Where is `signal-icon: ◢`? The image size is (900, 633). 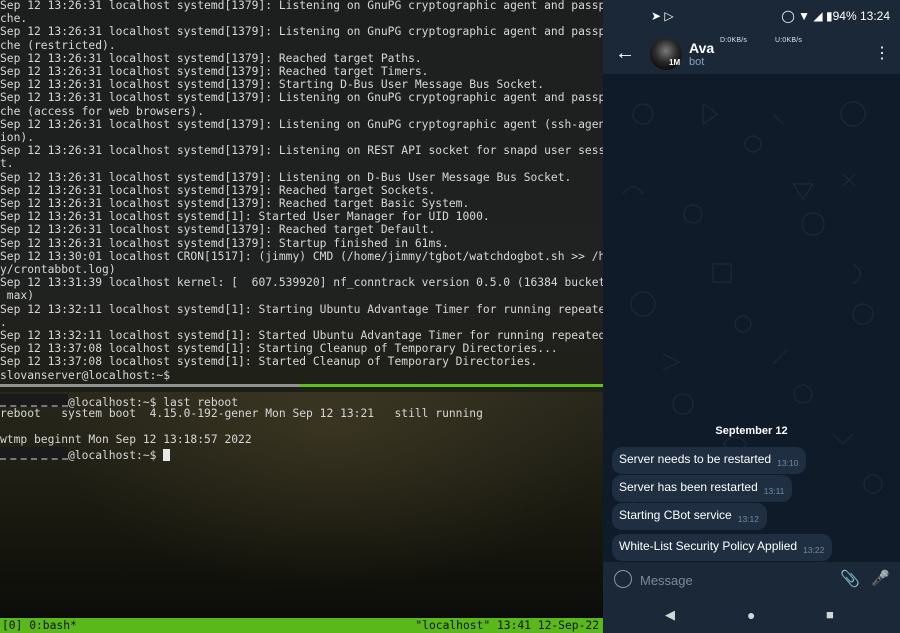
signal-icon: ◢ is located at coordinates (818, 16).